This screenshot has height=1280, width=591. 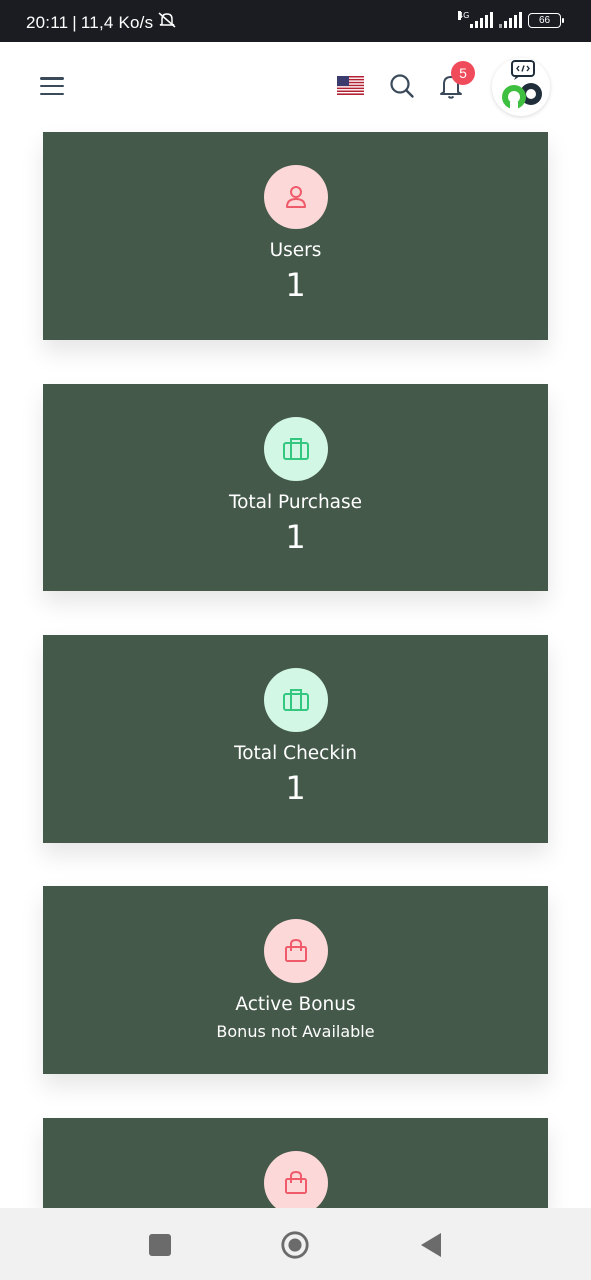 I want to click on app-header: 5, so click(x=295, y=87).